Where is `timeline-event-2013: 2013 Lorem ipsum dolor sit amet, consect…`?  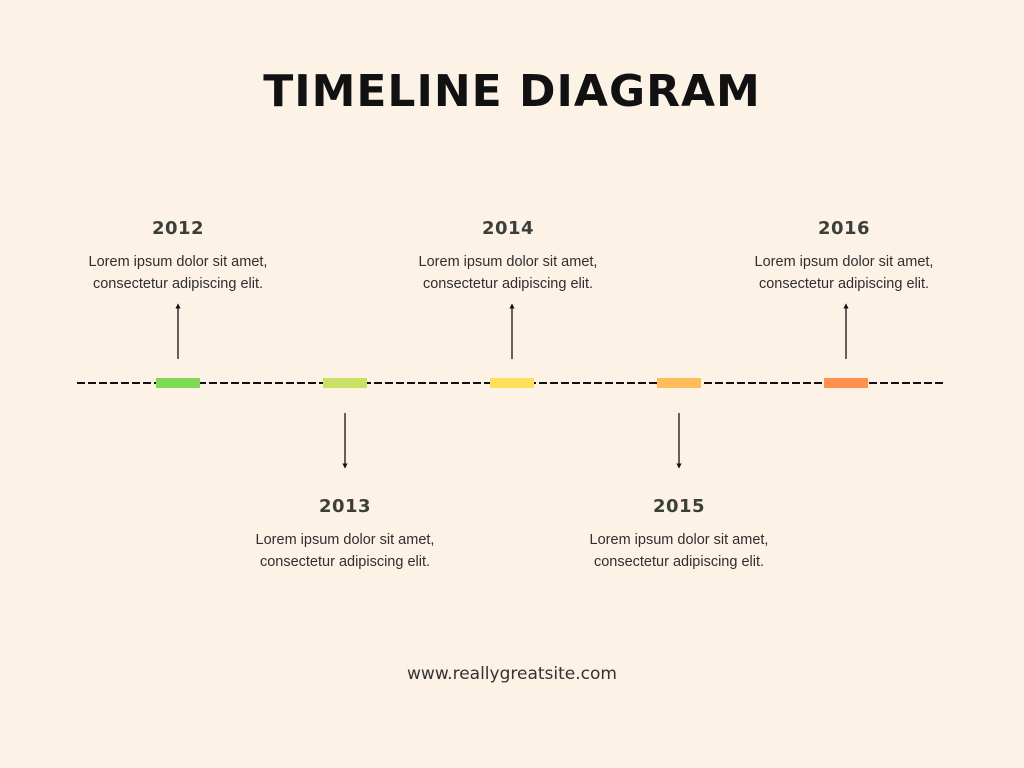
timeline-event-2013: 2013 Lorem ipsum dolor sit amet, consect… is located at coordinates (345, 534).